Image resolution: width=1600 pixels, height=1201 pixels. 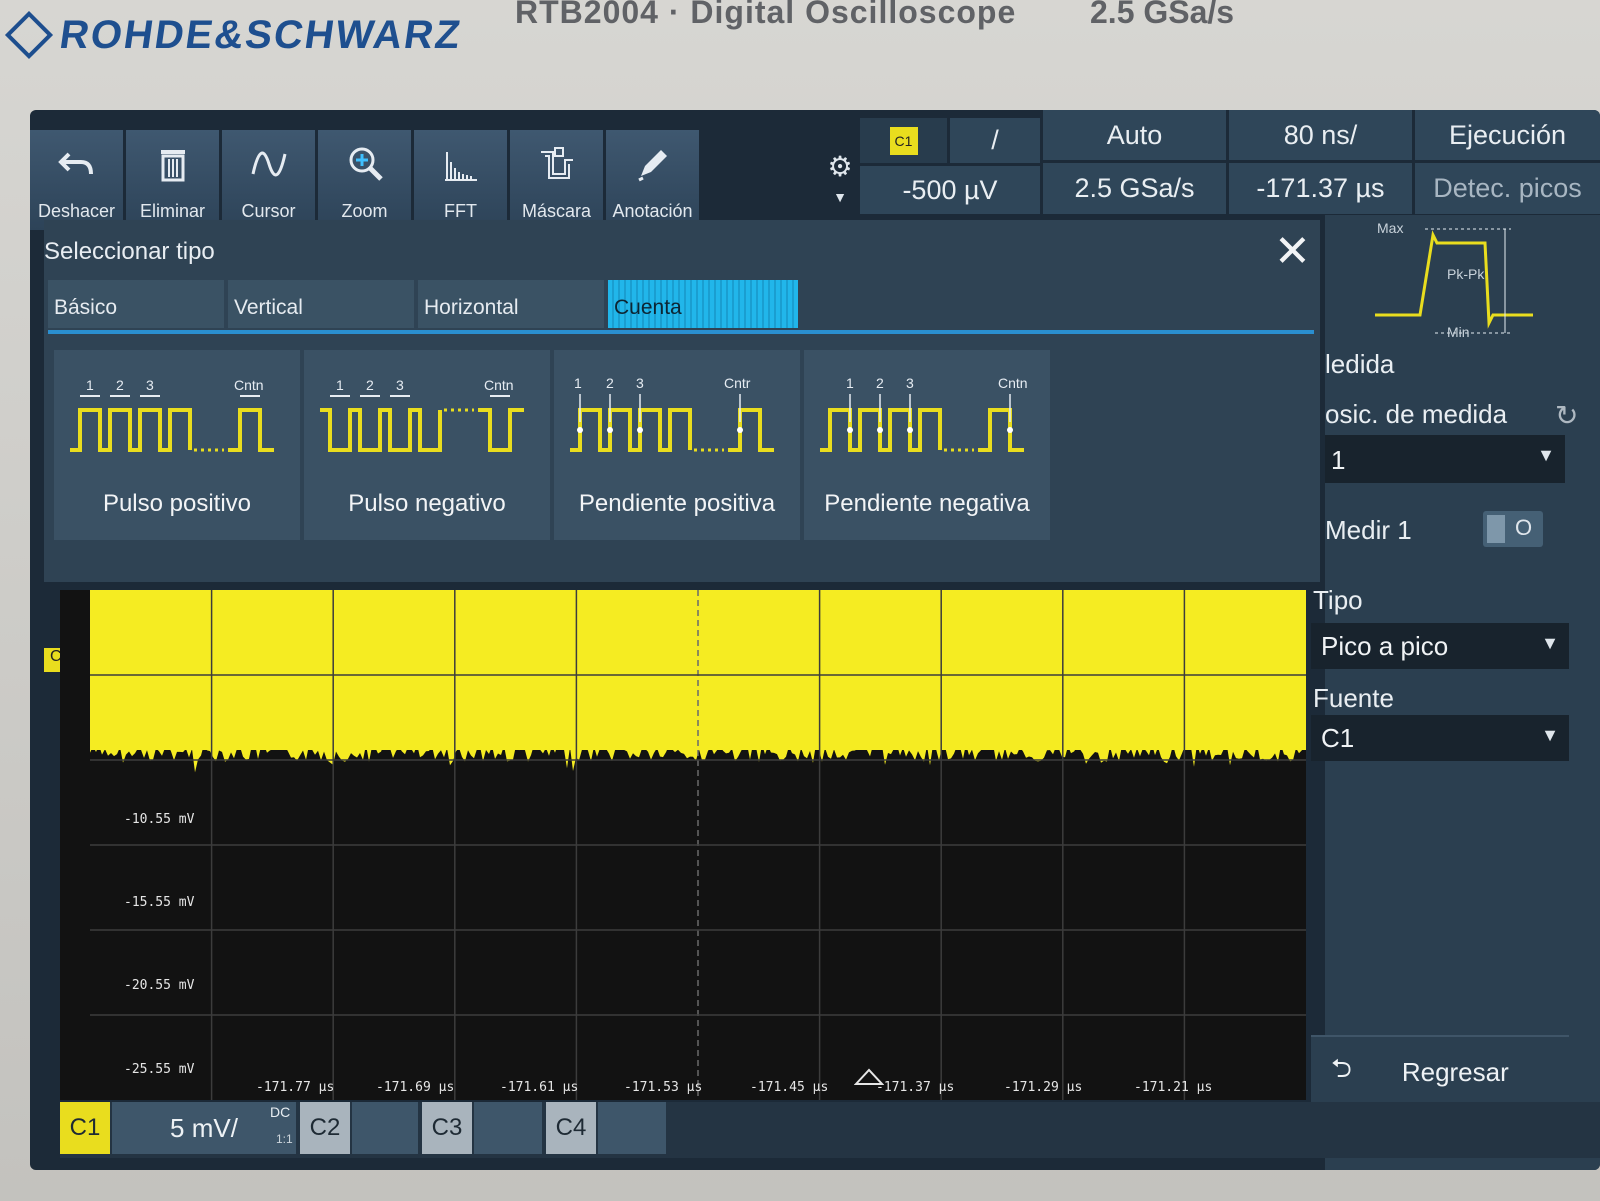 What do you see at coordinates (90, 385) in the screenshot?
I see `mark-label: 1` at bounding box center [90, 385].